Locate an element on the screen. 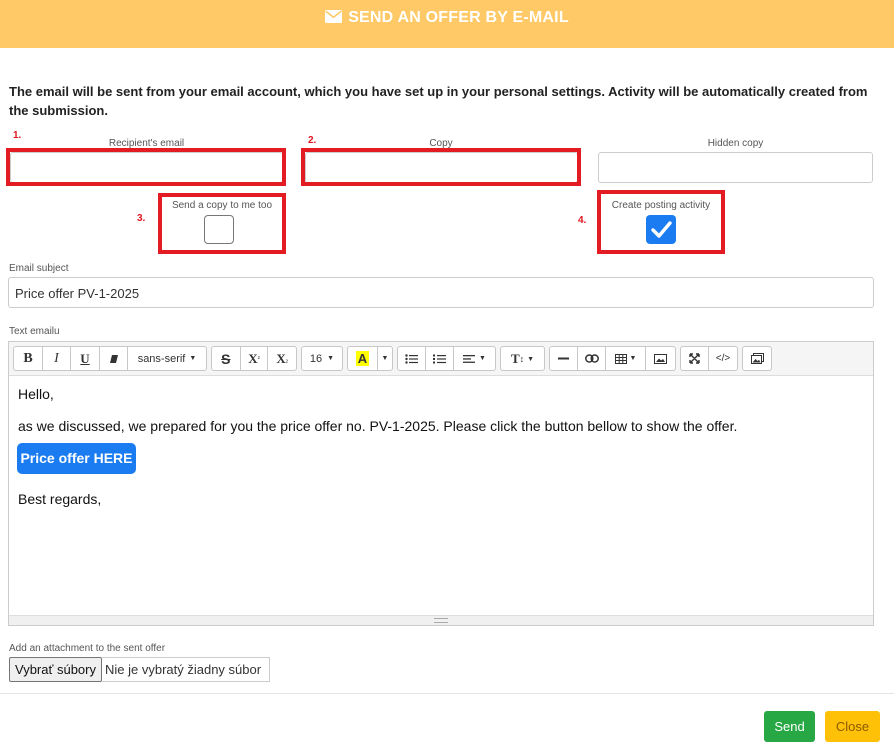 This screenshot has height=744, width=894. font-size-dropdown: 16 ▼ is located at coordinates (322, 358).